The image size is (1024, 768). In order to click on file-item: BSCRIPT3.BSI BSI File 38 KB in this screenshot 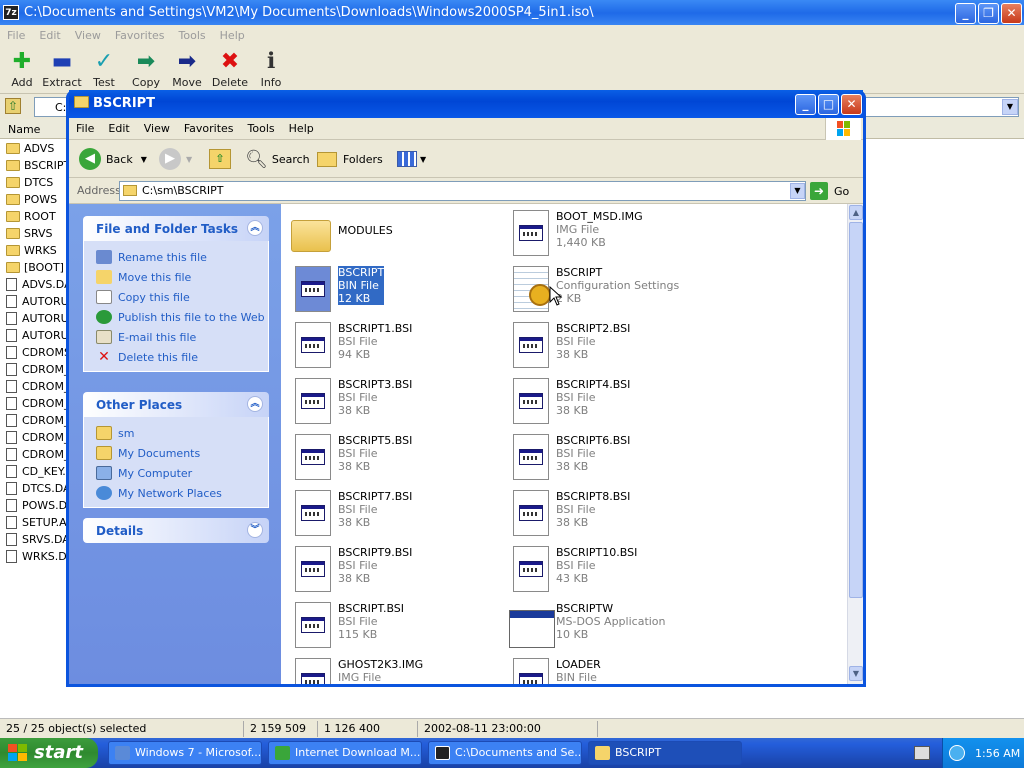, I will do `click(391, 399)`.